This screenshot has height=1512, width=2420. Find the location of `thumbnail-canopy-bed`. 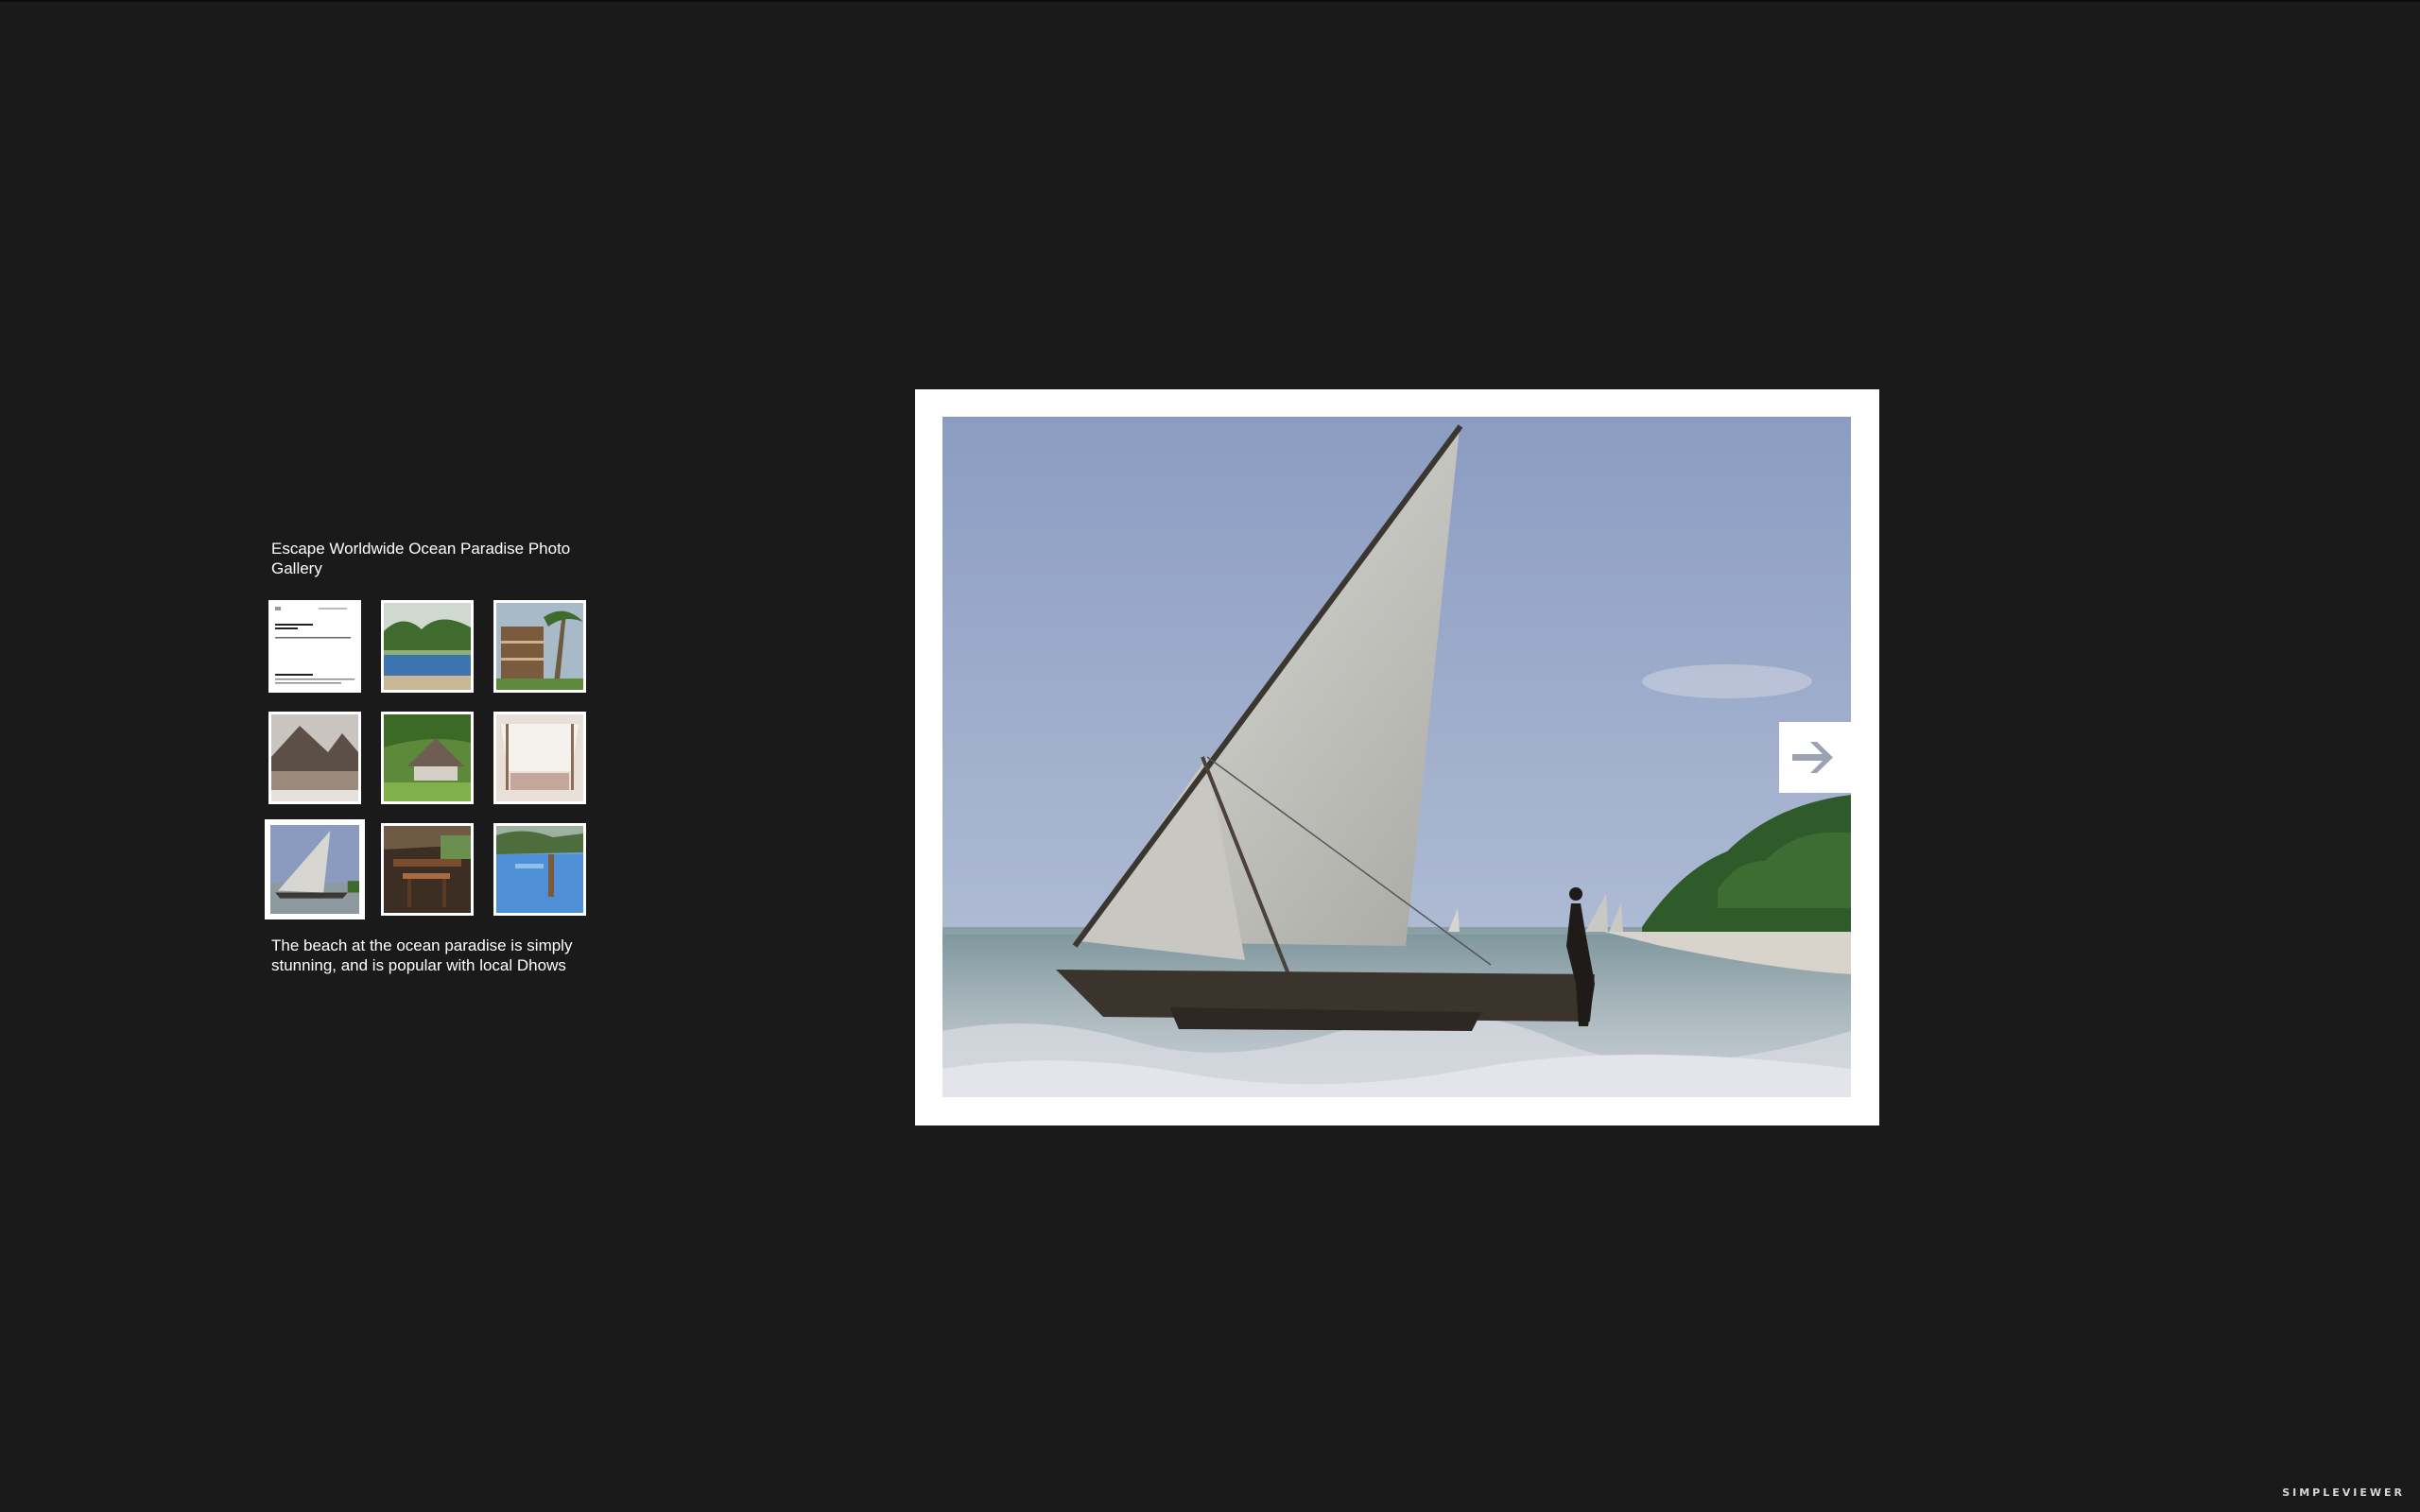

thumbnail-canopy-bed is located at coordinates (539, 758).